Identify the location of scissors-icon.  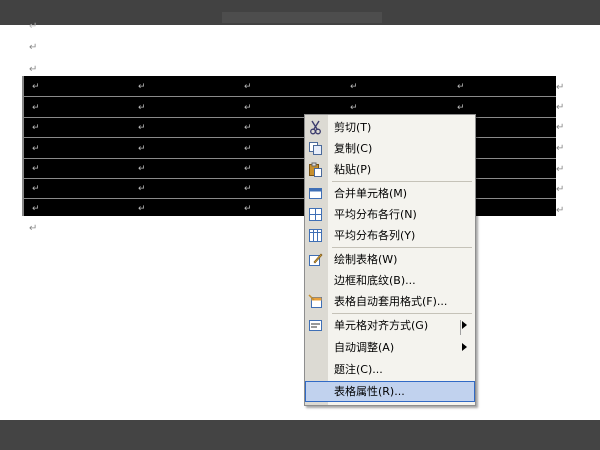
(315, 127).